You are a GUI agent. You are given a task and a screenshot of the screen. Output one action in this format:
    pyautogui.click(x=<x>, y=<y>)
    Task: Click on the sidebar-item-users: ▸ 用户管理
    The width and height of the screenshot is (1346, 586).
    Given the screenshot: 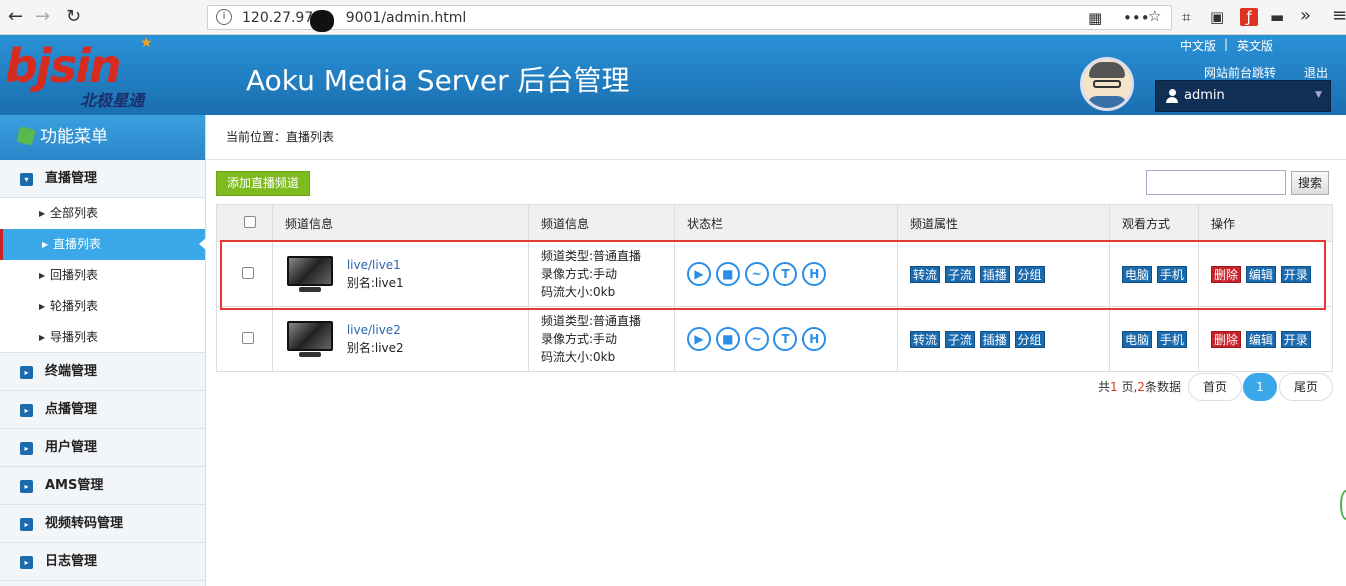 What is the action you would take?
    pyautogui.click(x=102, y=448)
    